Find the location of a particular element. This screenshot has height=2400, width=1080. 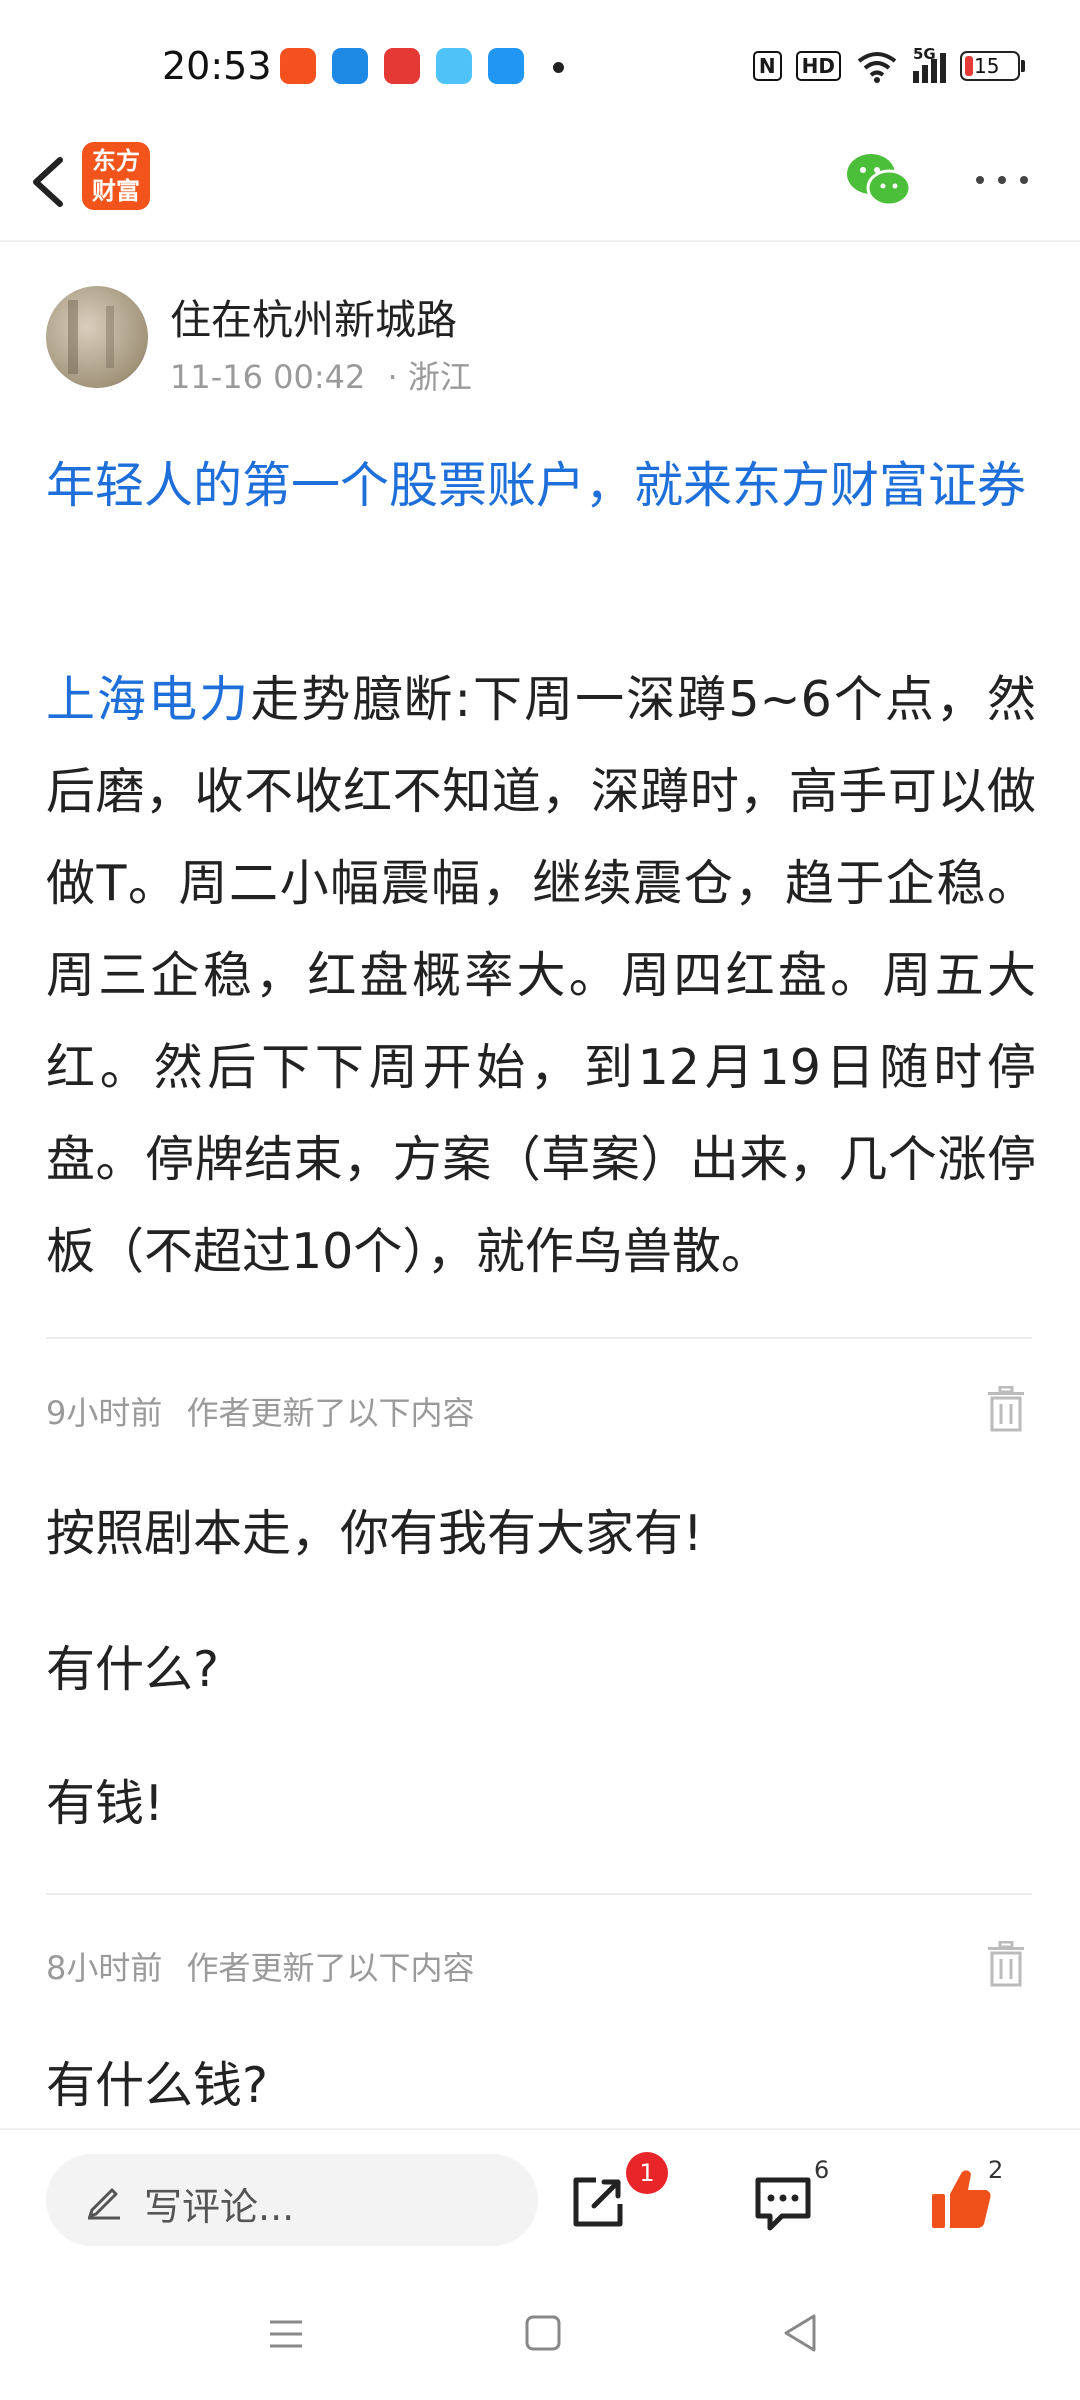

wechat-share-icon is located at coordinates (878, 180).